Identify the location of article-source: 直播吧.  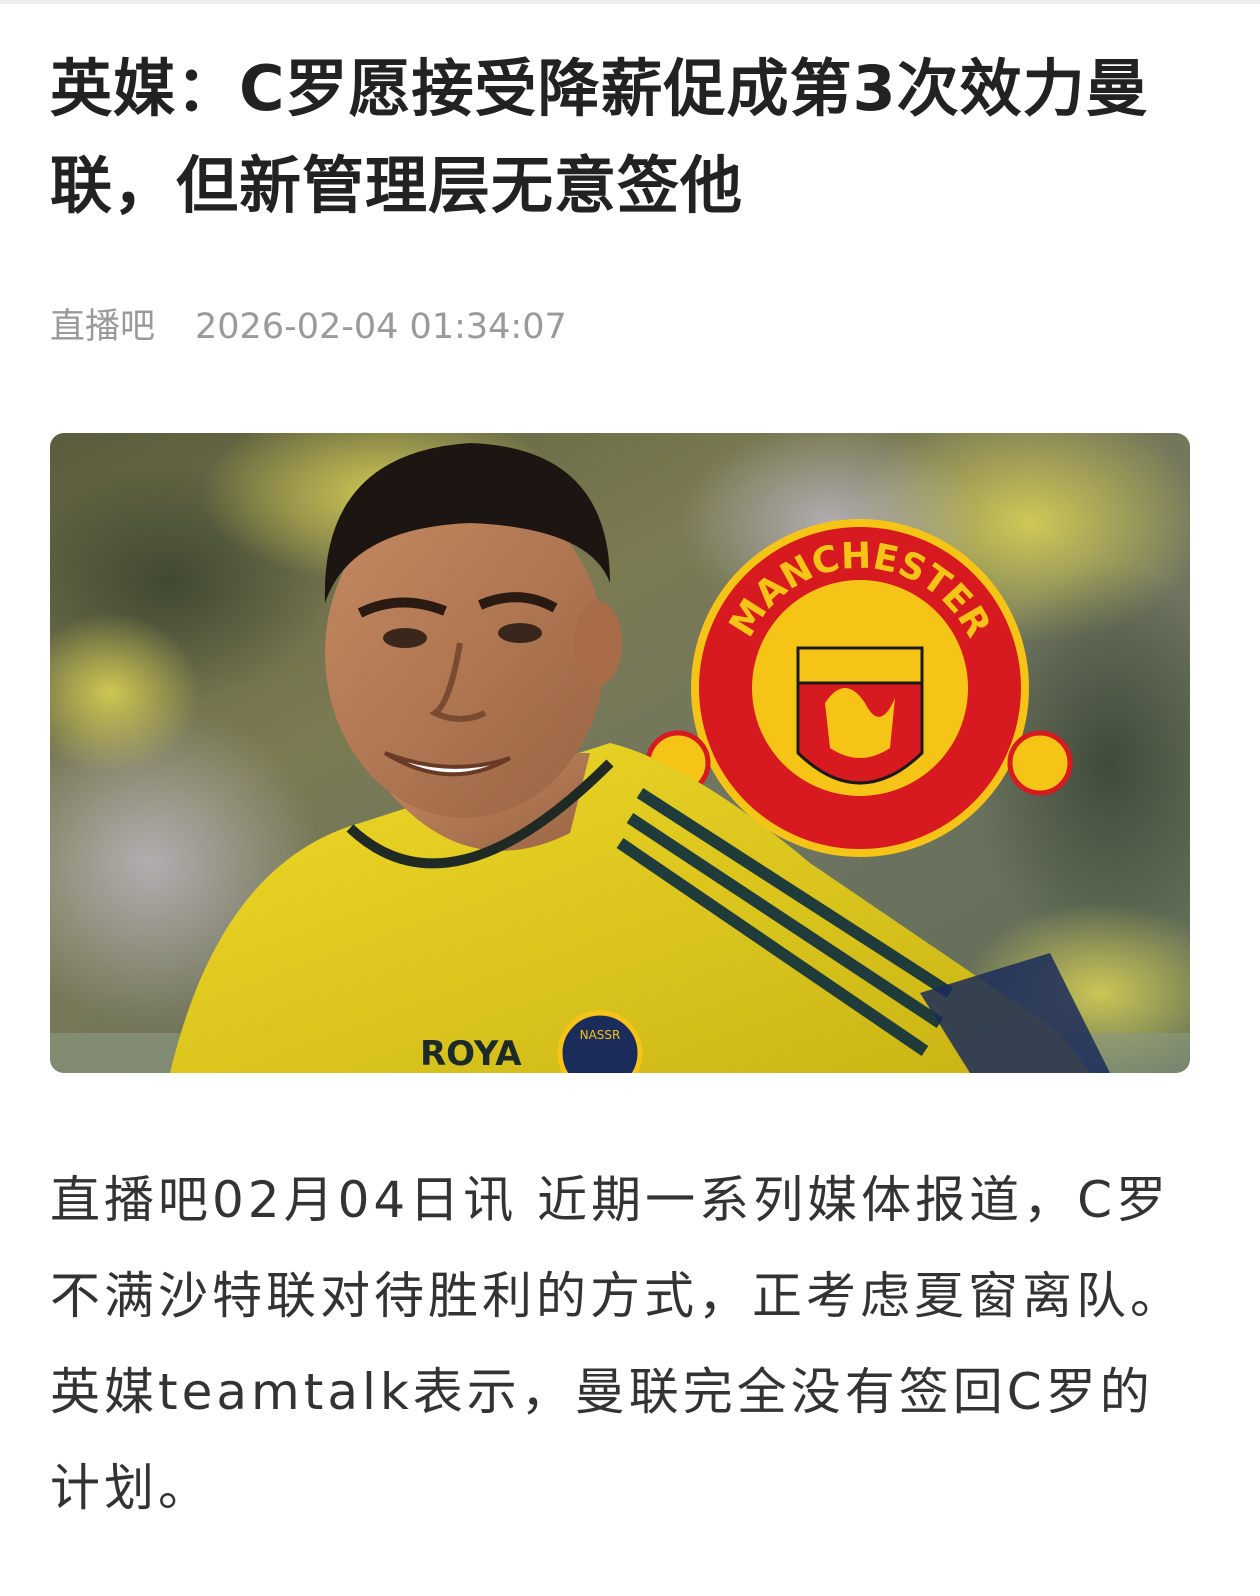
(102, 327).